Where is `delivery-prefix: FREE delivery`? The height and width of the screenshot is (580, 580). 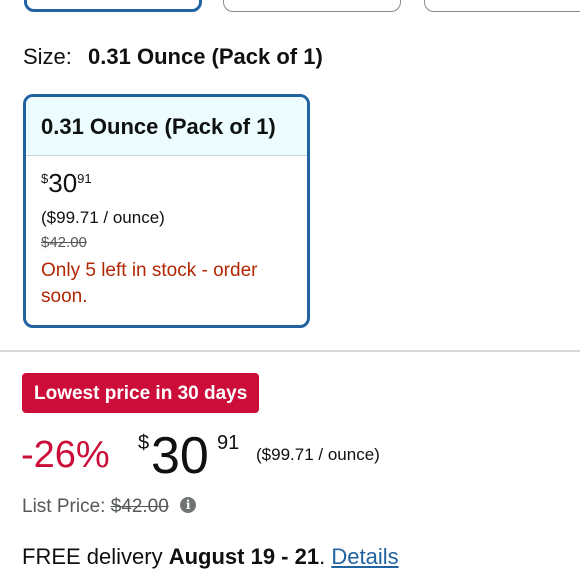 delivery-prefix: FREE delivery is located at coordinates (92, 556).